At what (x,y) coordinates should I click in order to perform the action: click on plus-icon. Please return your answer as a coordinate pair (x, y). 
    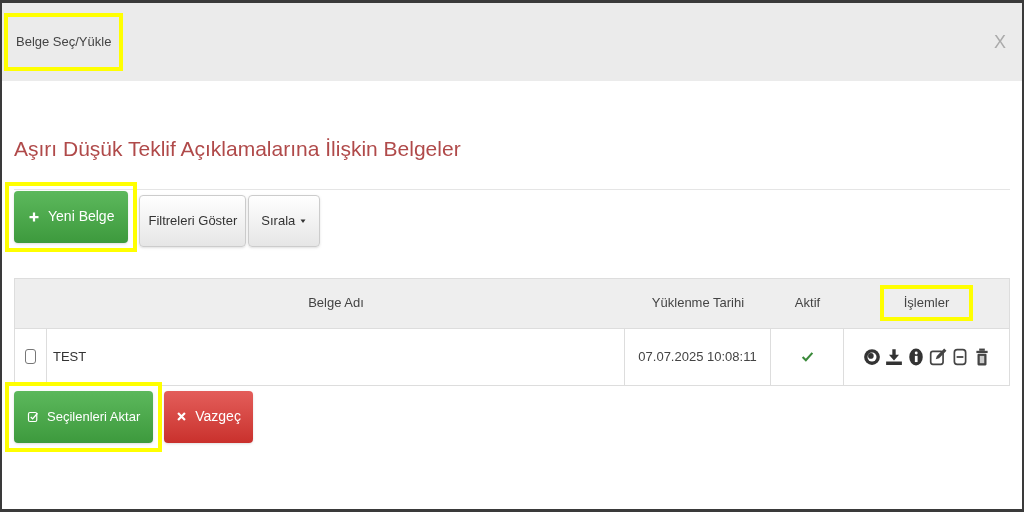
    Looking at the image, I should click on (34, 216).